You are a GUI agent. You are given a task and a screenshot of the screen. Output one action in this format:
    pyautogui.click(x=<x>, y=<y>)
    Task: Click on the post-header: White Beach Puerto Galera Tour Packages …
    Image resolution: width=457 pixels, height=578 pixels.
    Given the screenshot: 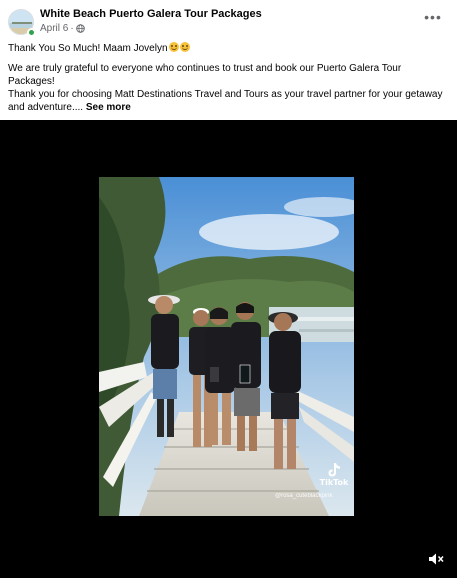 What is the action you would take?
    pyautogui.click(x=228, y=22)
    